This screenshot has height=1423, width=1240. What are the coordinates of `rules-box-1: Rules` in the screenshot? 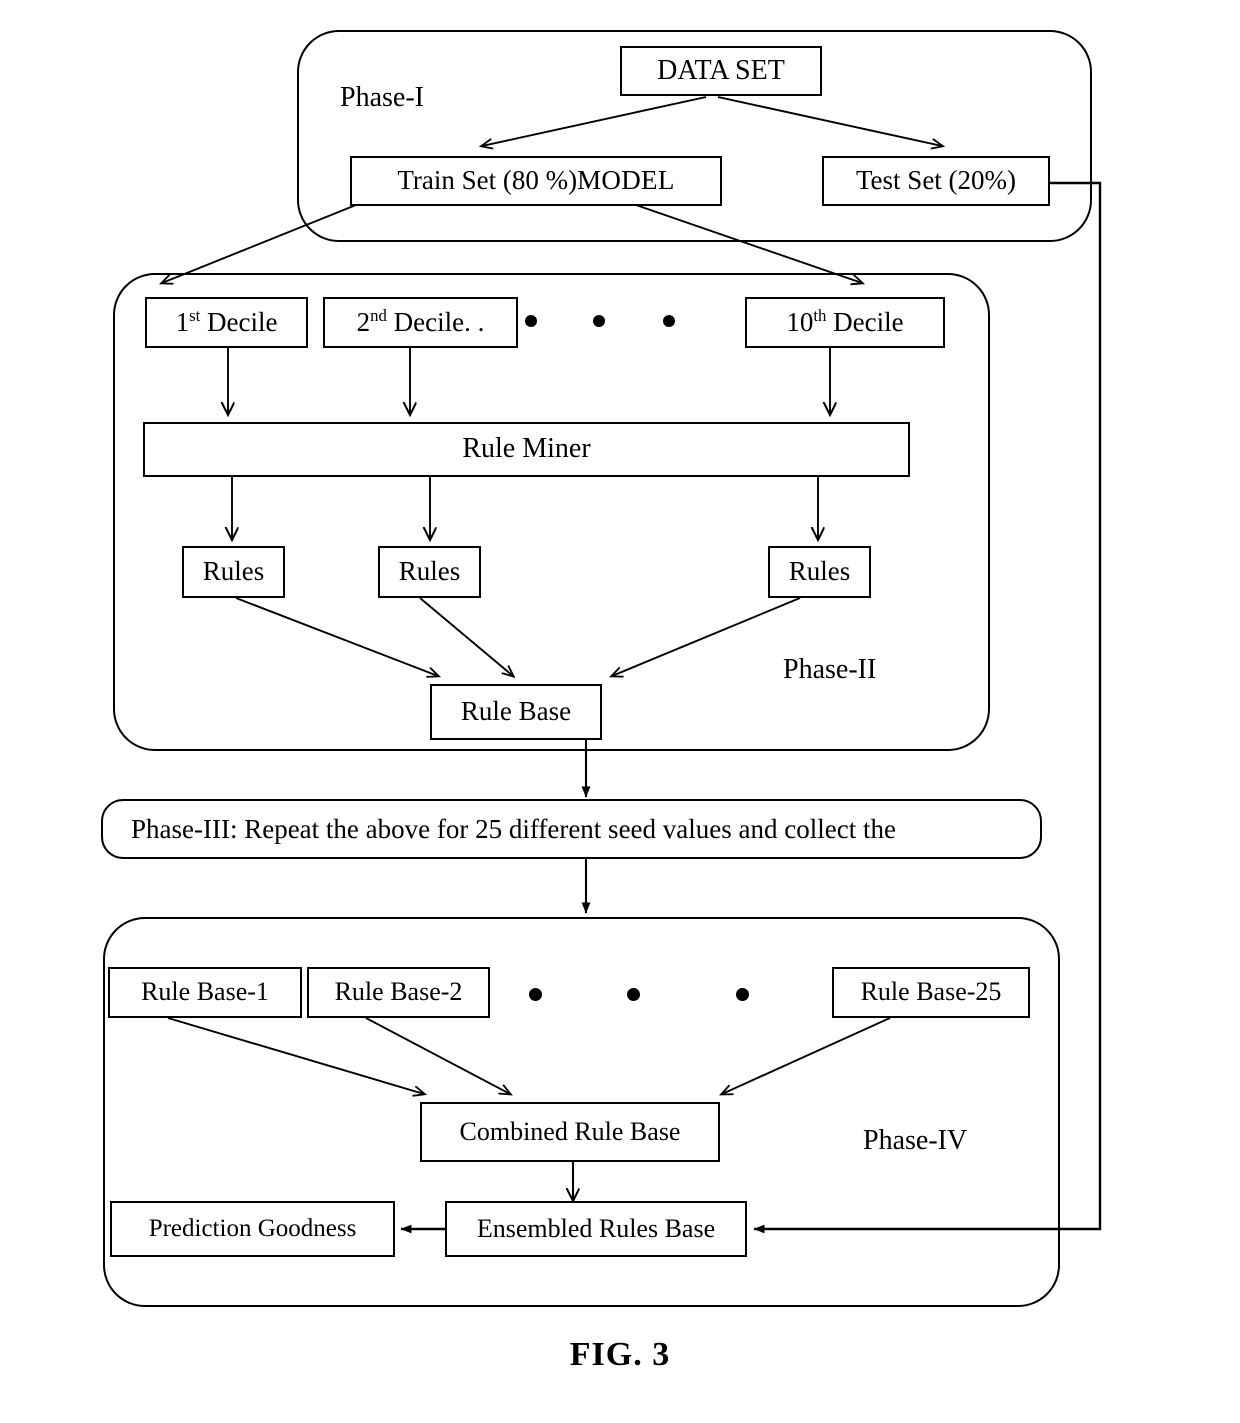 It's located at (233, 572).